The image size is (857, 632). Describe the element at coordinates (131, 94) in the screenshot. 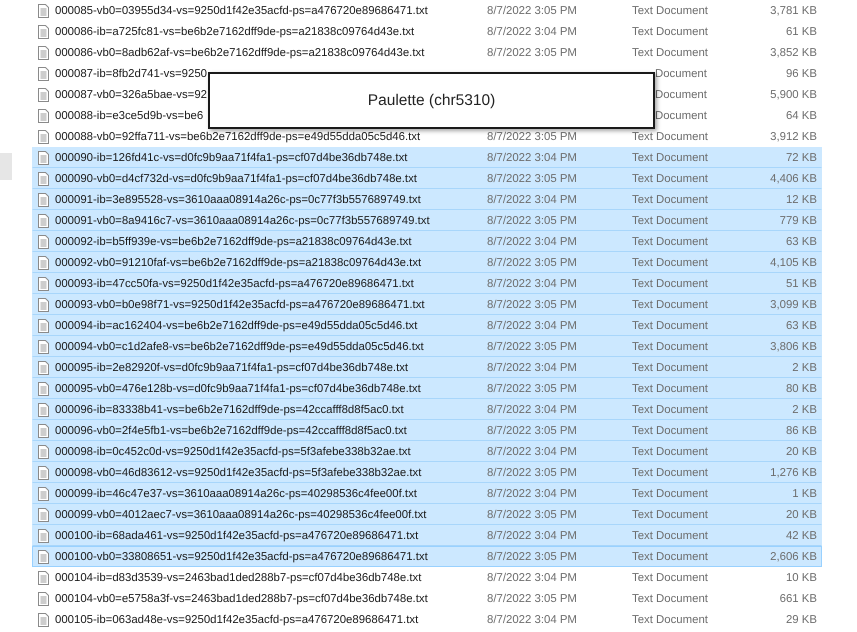

I see `file-name: 000087-vb0=326a5bae-vs=92` at that location.